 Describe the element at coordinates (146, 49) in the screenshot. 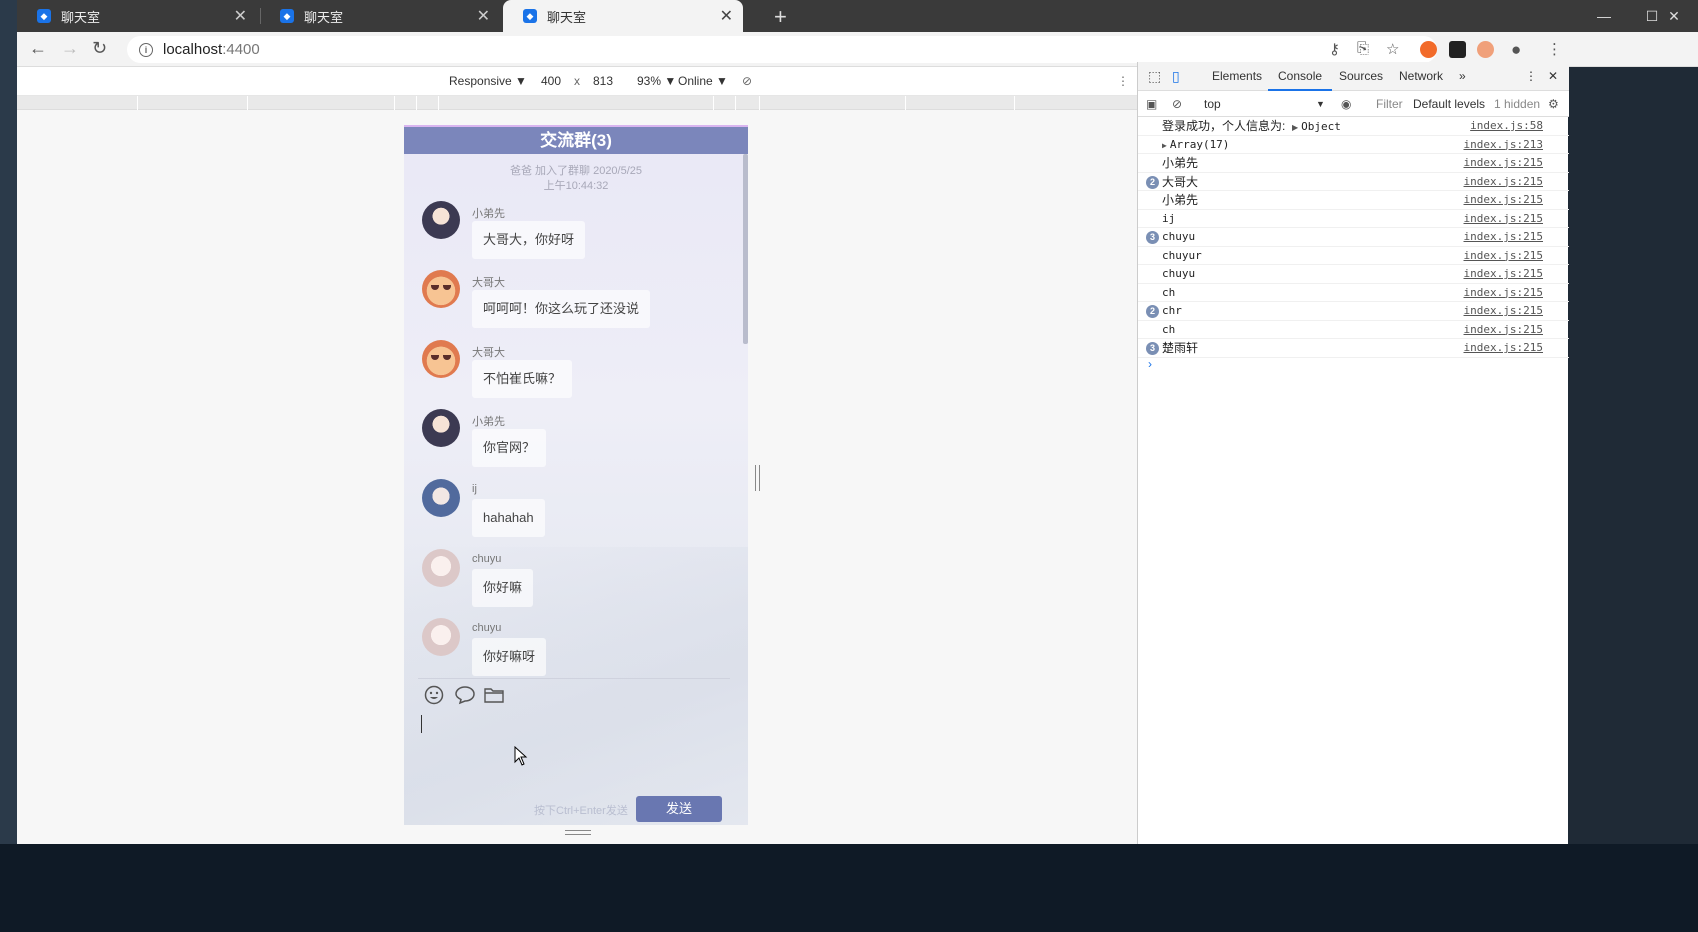

I see `site-info-icon: i` at that location.